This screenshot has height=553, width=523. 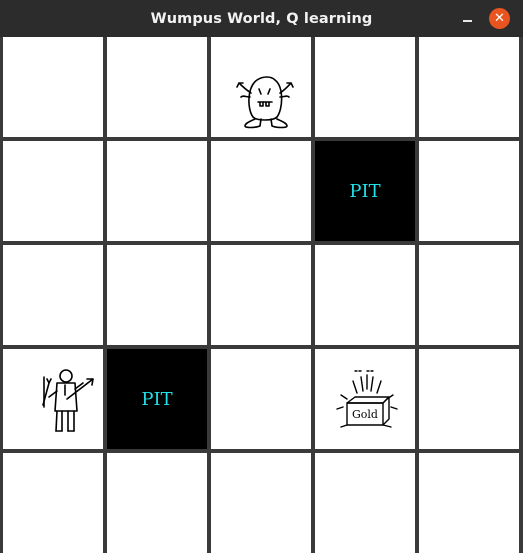 I want to click on close-button: ✕, so click(x=499, y=18).